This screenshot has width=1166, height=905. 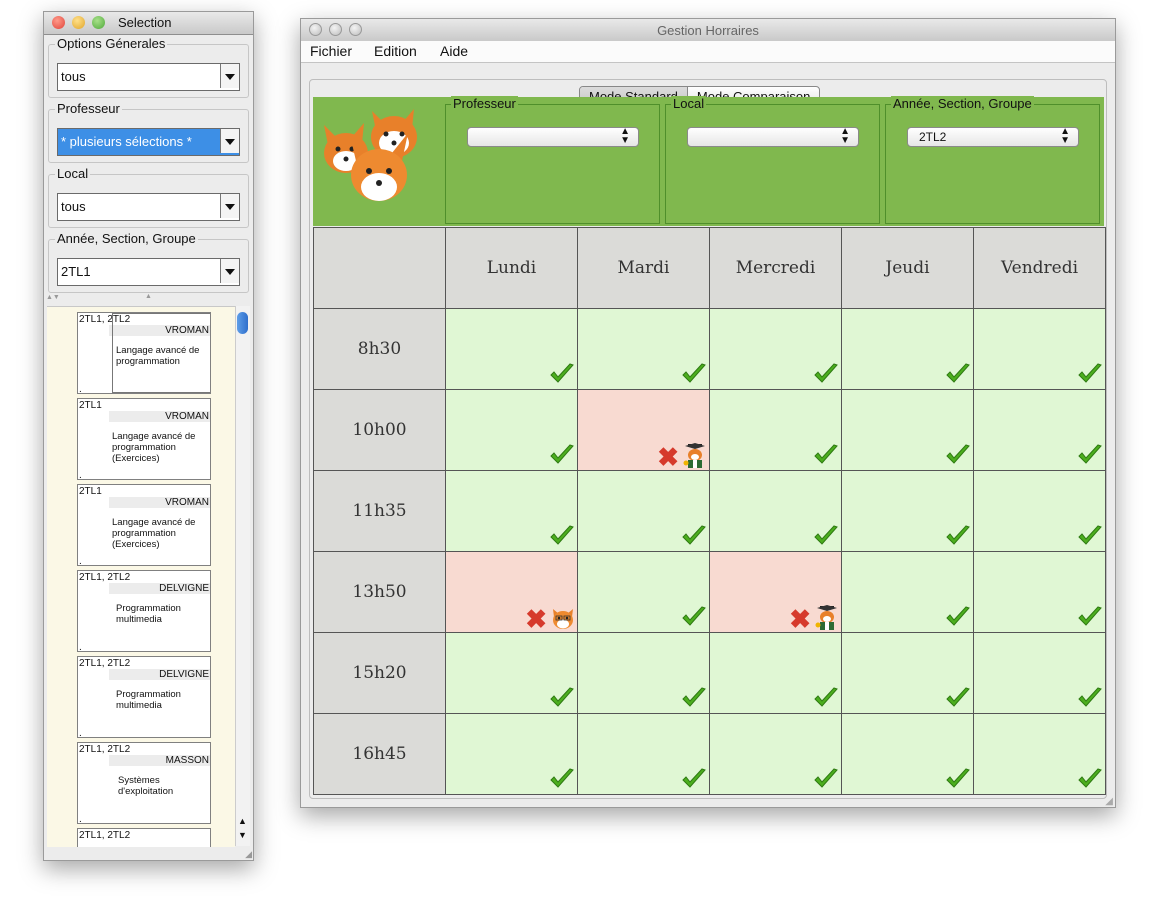 What do you see at coordinates (379, 430) in the screenshot?
I see `time-header: 10h00` at bounding box center [379, 430].